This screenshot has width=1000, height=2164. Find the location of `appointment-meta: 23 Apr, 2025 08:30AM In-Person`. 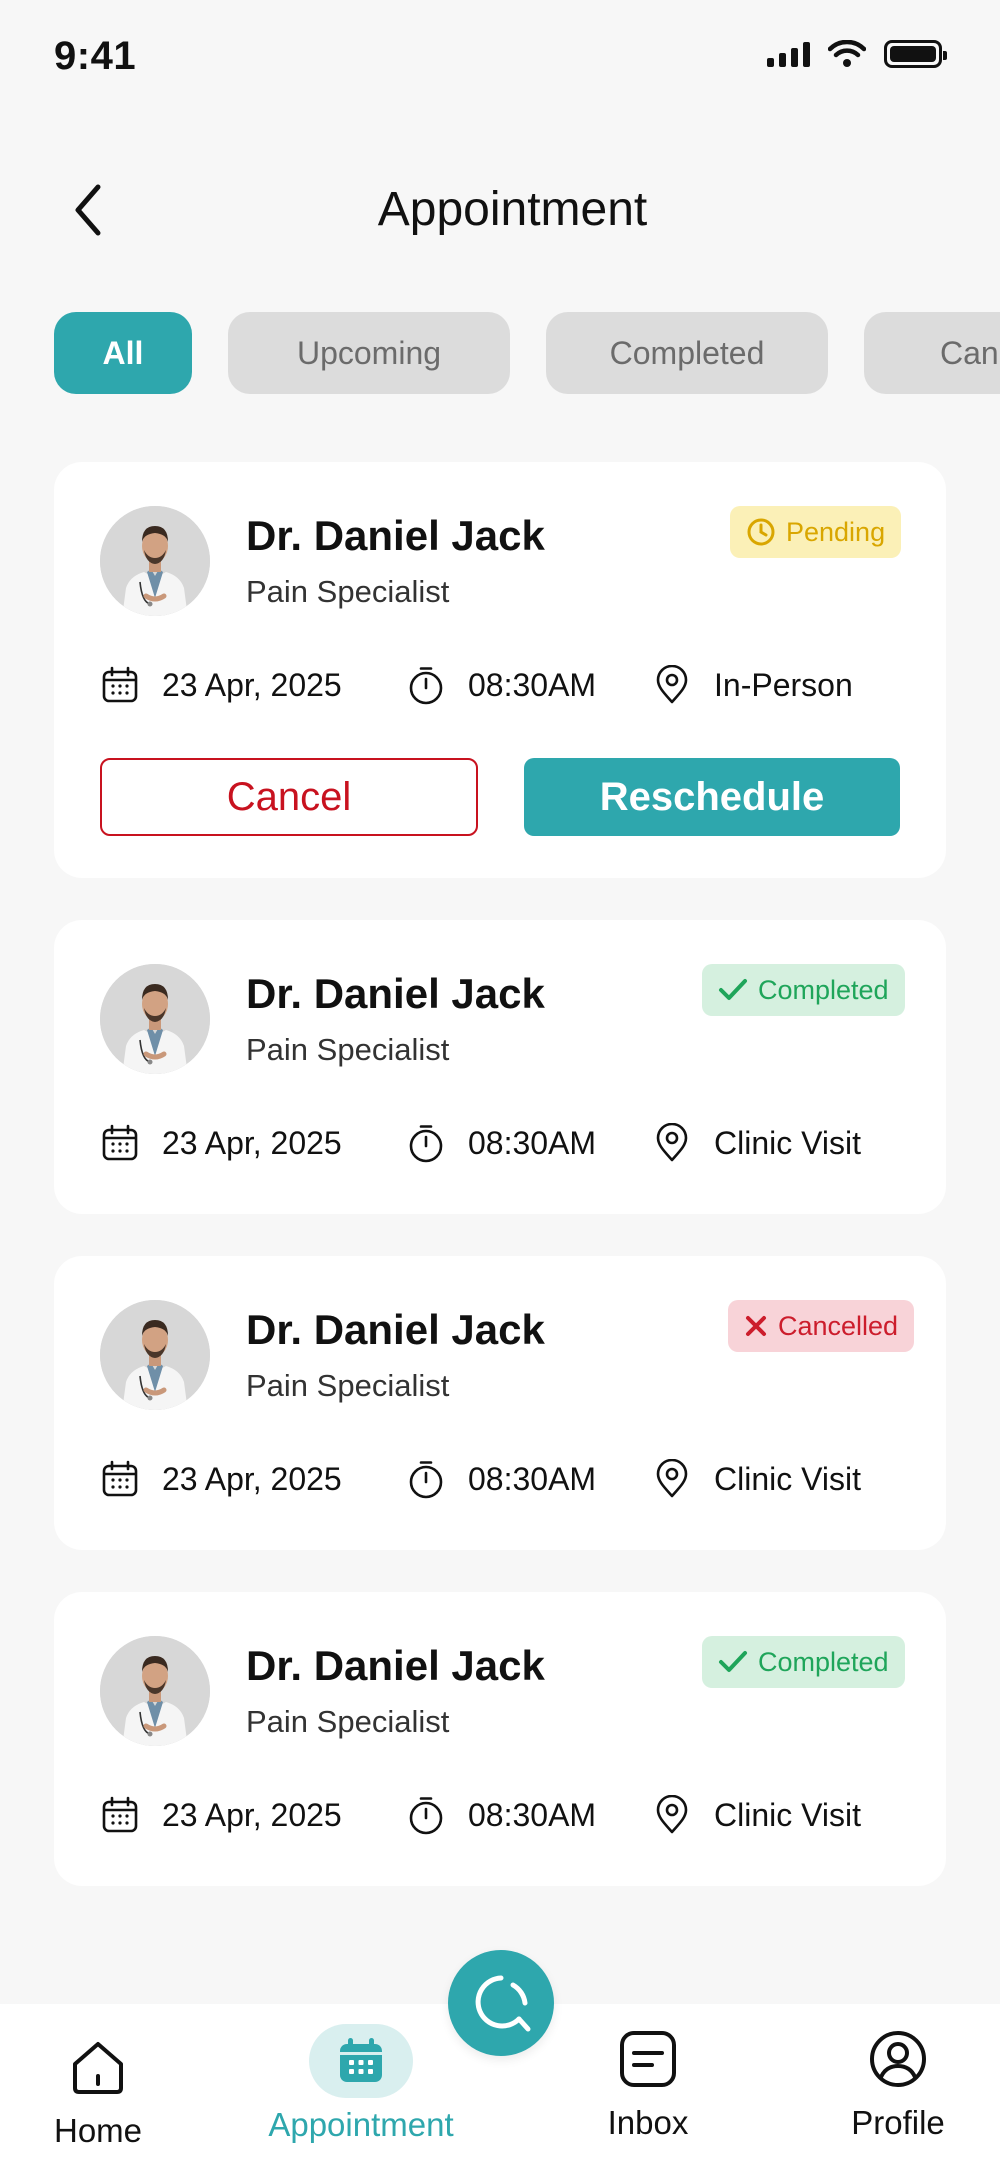

appointment-meta: 23 Apr, 2025 08:30AM In-Person is located at coordinates (510, 685).